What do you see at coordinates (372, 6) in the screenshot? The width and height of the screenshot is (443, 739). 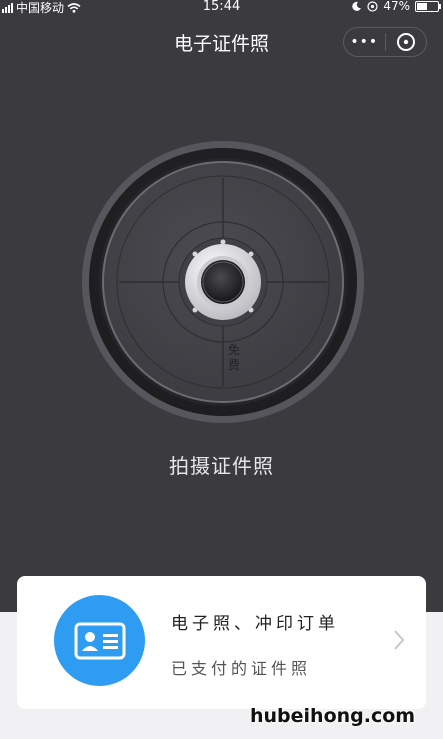 I see `location-lock-icon` at bounding box center [372, 6].